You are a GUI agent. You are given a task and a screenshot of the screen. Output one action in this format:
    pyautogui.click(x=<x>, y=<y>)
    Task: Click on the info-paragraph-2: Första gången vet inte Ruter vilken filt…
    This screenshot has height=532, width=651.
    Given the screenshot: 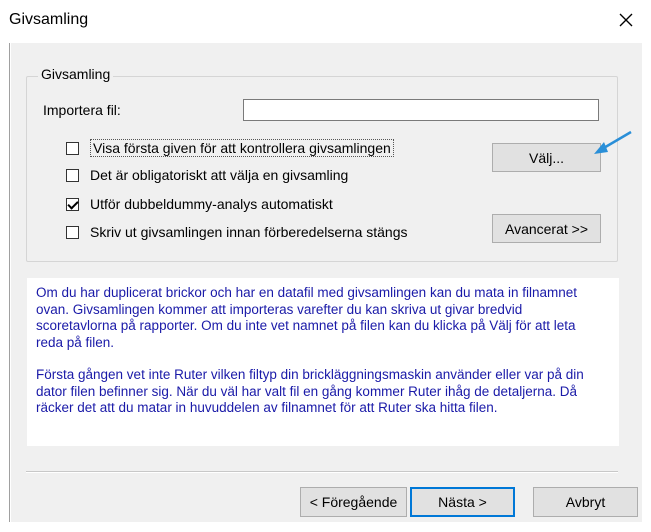 What is the action you would take?
    pyautogui.click(x=310, y=391)
    